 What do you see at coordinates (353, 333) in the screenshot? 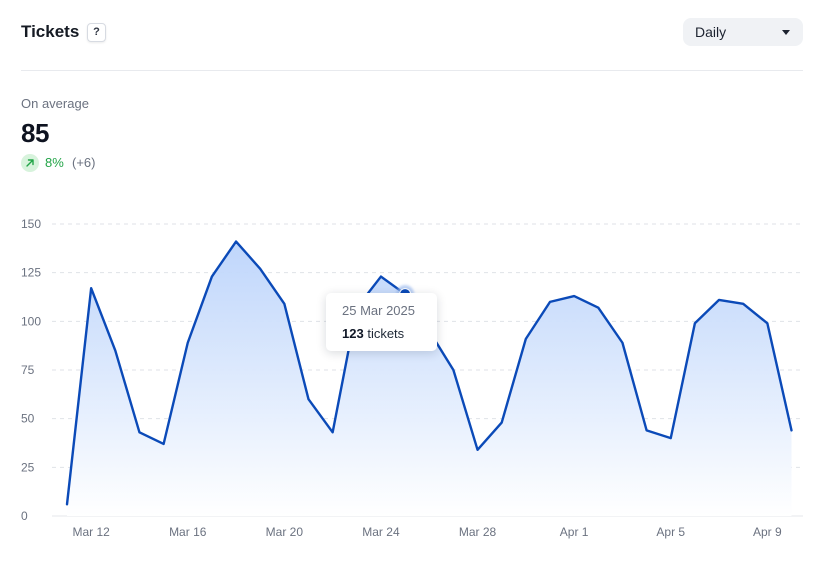
I see `tooltip-count: 123` at bounding box center [353, 333].